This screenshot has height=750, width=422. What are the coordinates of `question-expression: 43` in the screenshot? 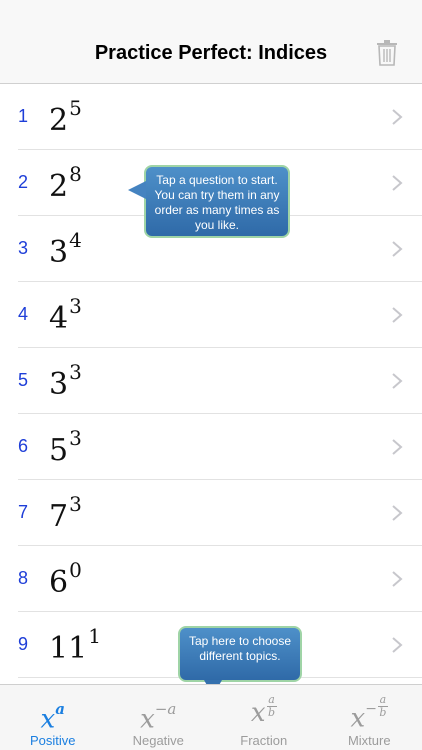 It's located at (65, 315).